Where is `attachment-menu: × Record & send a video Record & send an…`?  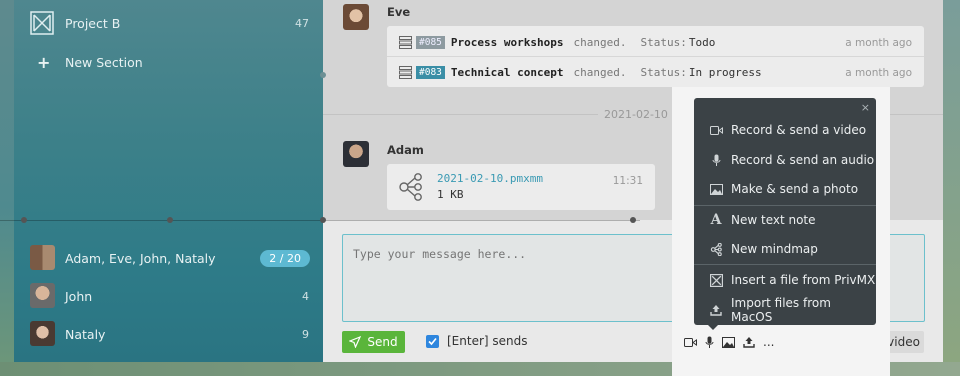 attachment-menu: × Record & send a video Record & send an… is located at coordinates (785, 211).